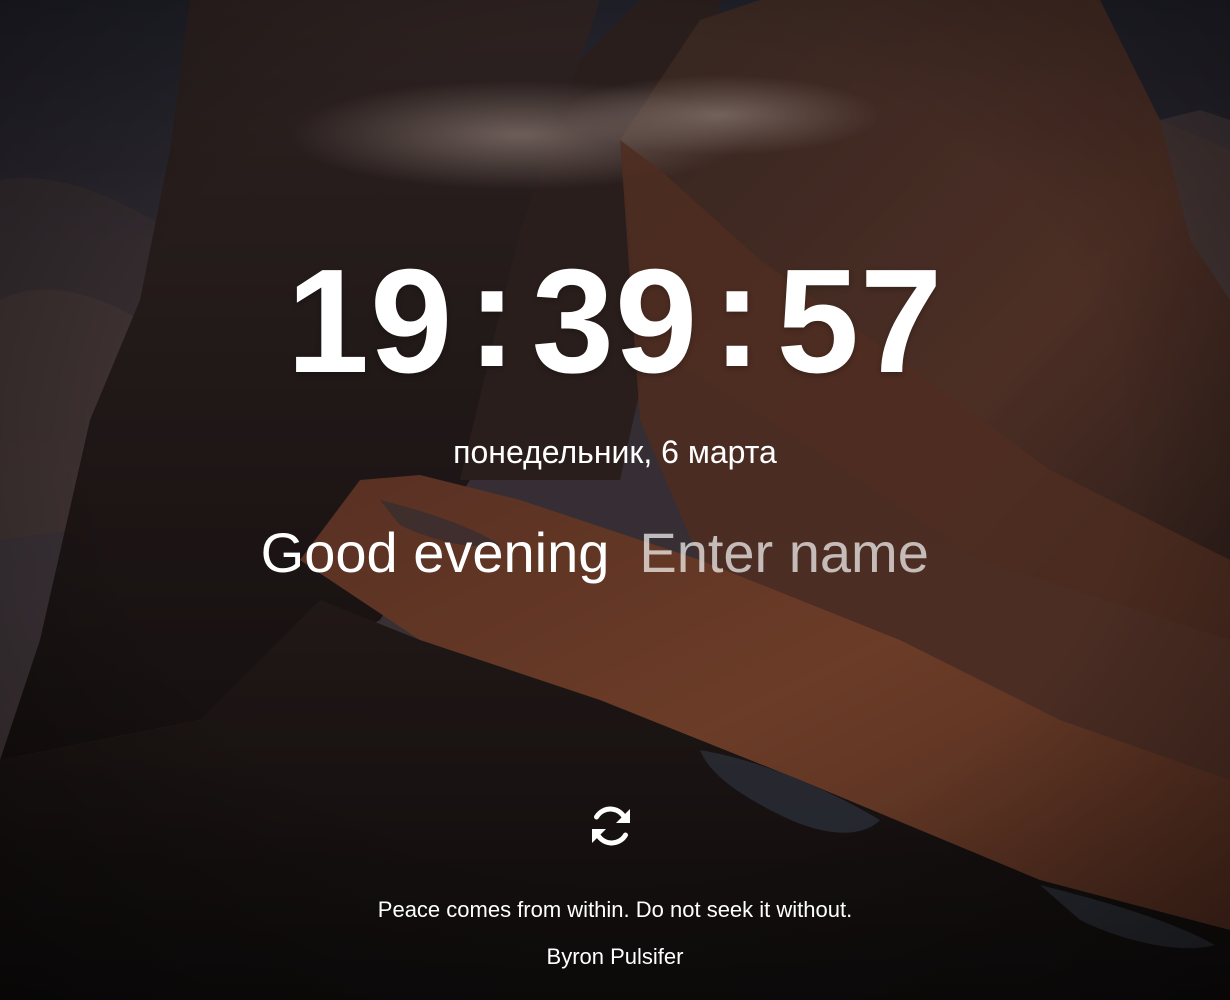 The image size is (1230, 1000). Describe the element at coordinates (804, 553) in the screenshot. I see `name-input` at that location.